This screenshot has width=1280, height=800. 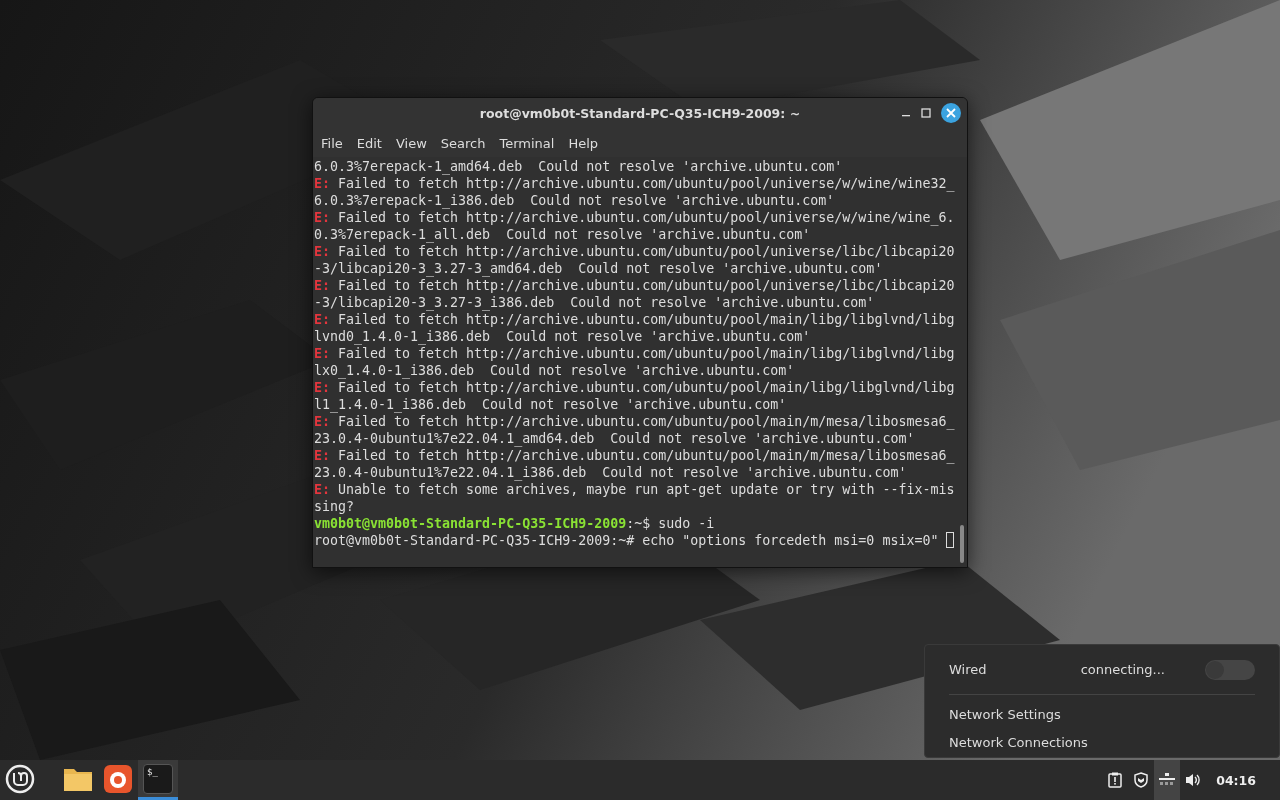 I want to click on terminal-line: 6.0.3%7erepack-1_amd64.deb Could not resolve 'archive.ubuntu.com', so click(x=579, y=166).